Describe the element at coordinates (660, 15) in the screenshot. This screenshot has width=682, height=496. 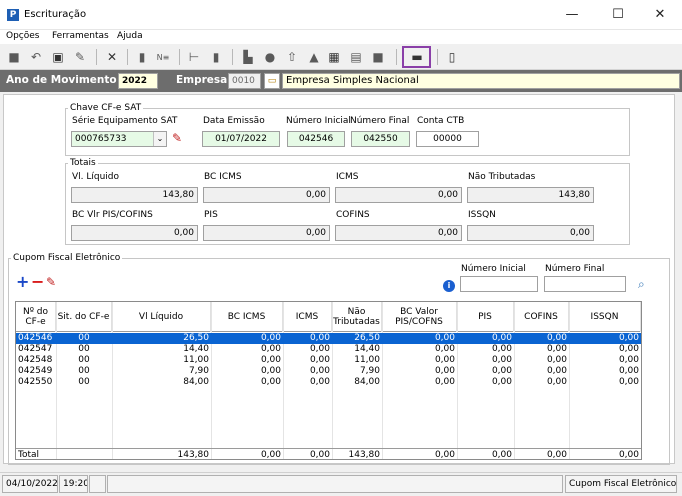
I see `close-button: ✕` at that location.